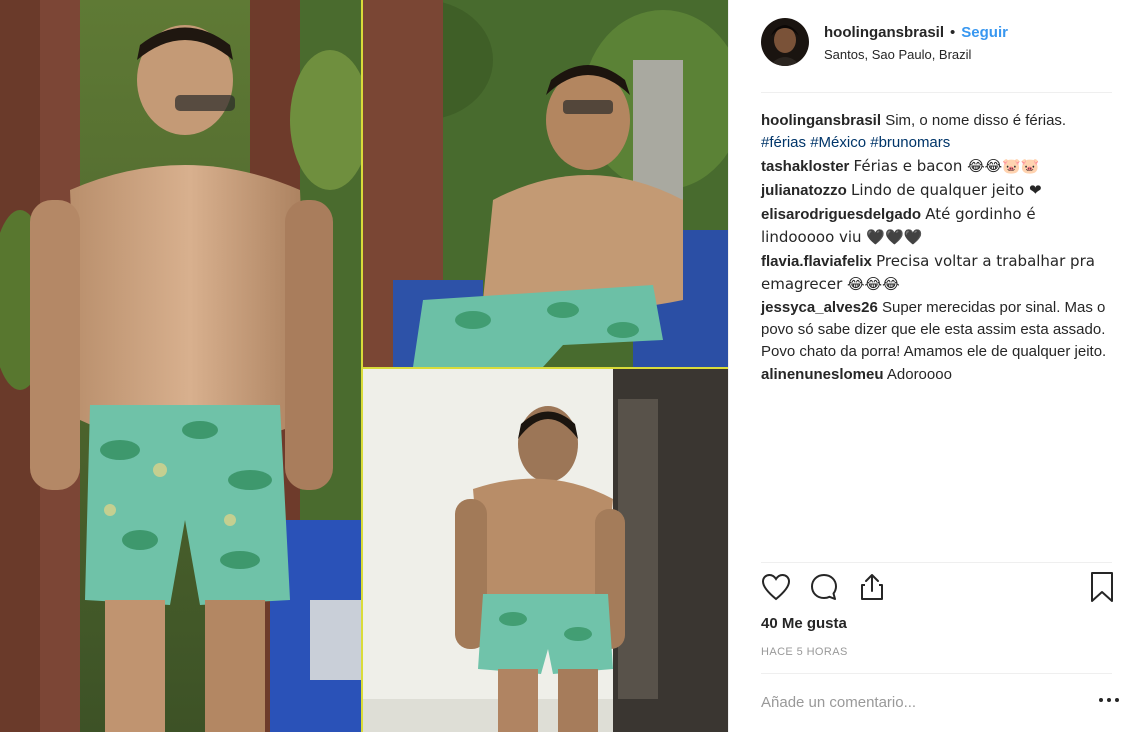 Image resolution: width=1140 pixels, height=732 pixels. What do you see at coordinates (936, 92) in the screenshot?
I see `header-divider` at bounding box center [936, 92].